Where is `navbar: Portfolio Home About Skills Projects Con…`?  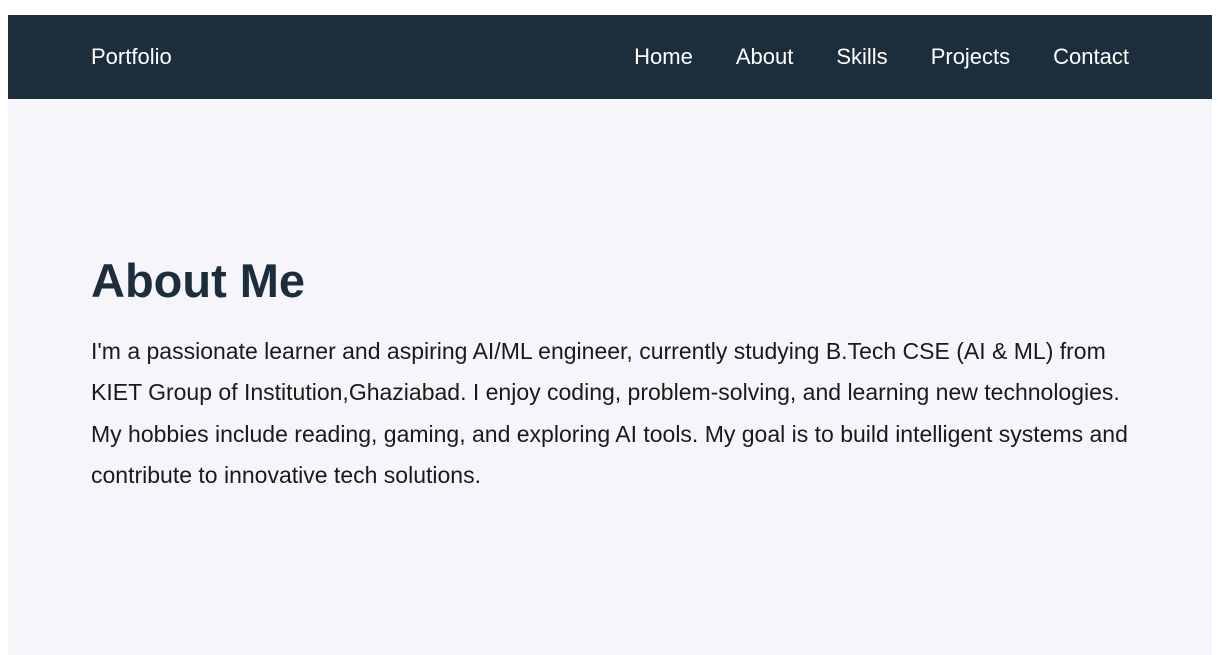 navbar: Portfolio Home About Skills Projects Con… is located at coordinates (610, 57).